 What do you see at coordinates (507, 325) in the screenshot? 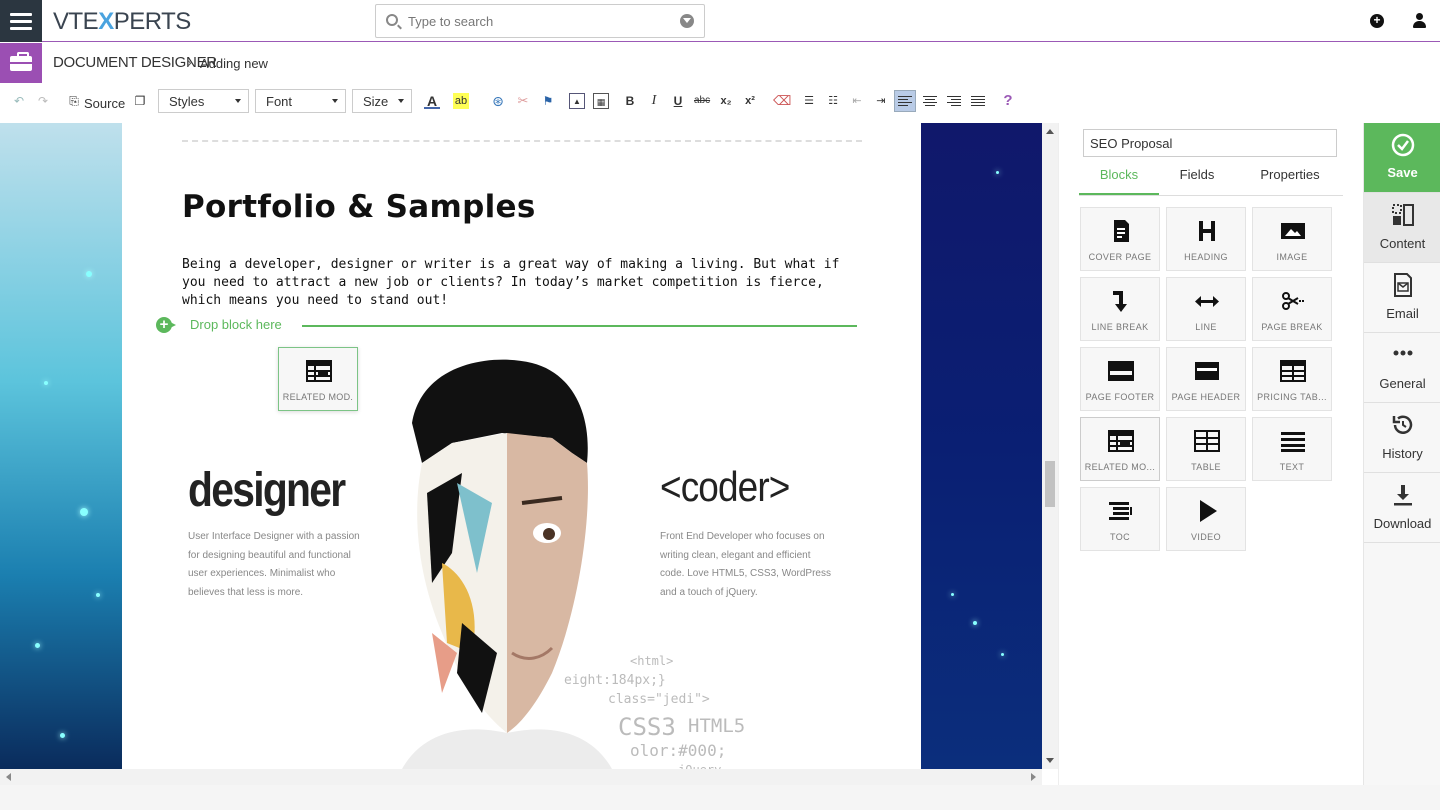
I see `drop-zone: + Drop block here` at bounding box center [507, 325].